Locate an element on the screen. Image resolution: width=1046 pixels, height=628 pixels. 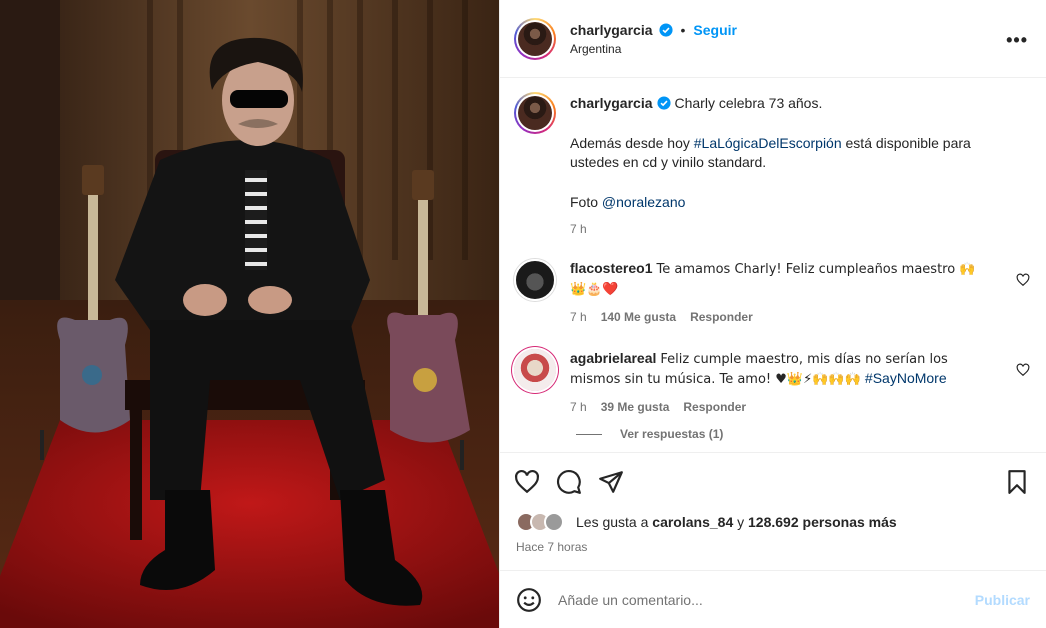
avatar is located at coordinates (535, 38).